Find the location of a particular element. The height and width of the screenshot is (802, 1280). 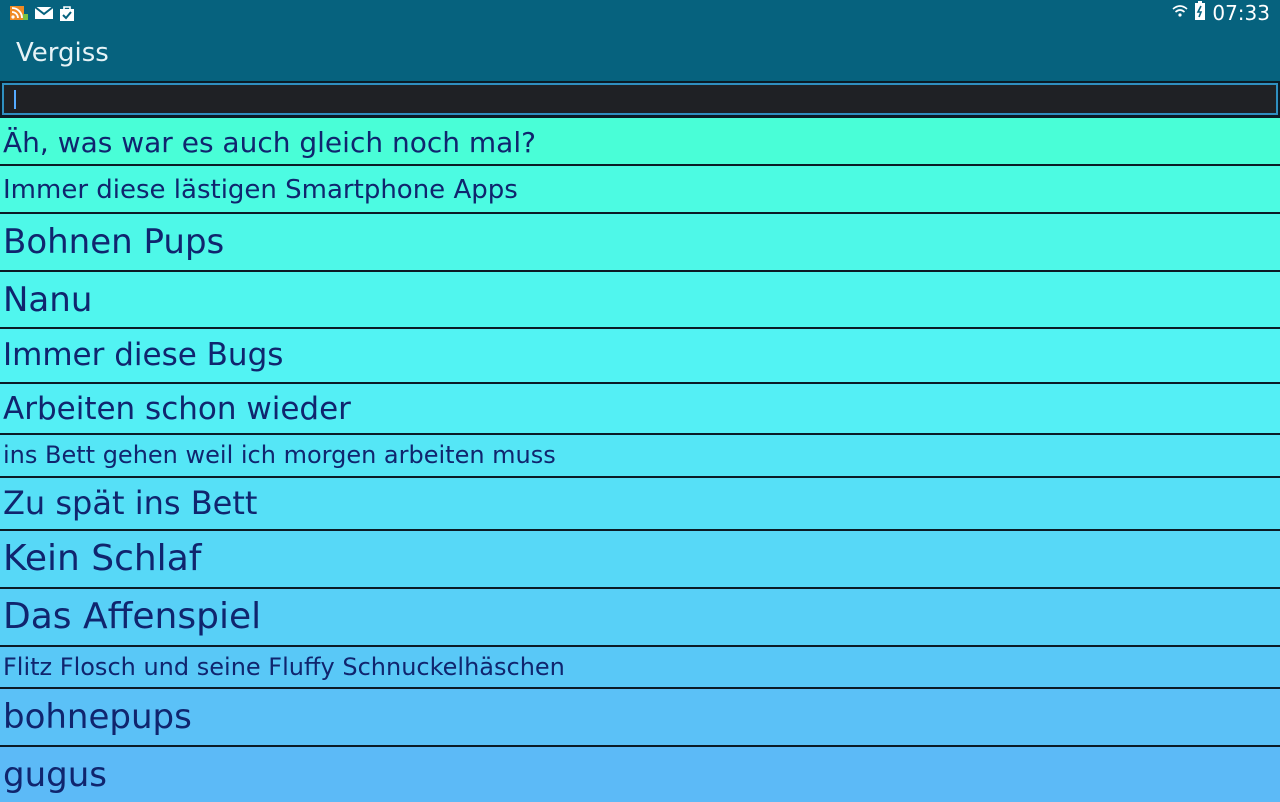

list-item: gugus is located at coordinates (640, 773).